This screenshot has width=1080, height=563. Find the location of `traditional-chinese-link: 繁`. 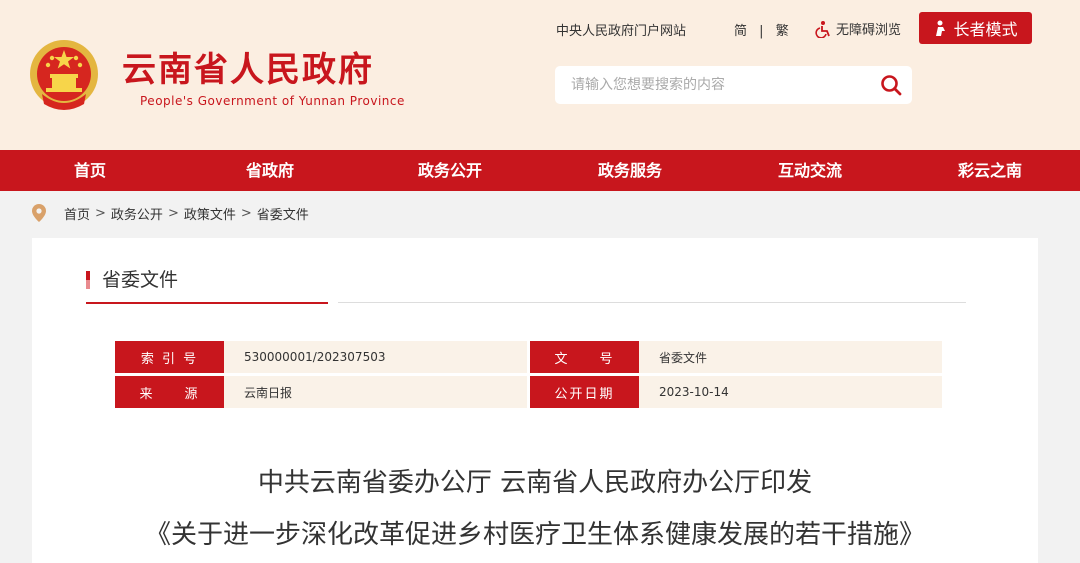

traditional-chinese-link: 繁 is located at coordinates (782, 31).